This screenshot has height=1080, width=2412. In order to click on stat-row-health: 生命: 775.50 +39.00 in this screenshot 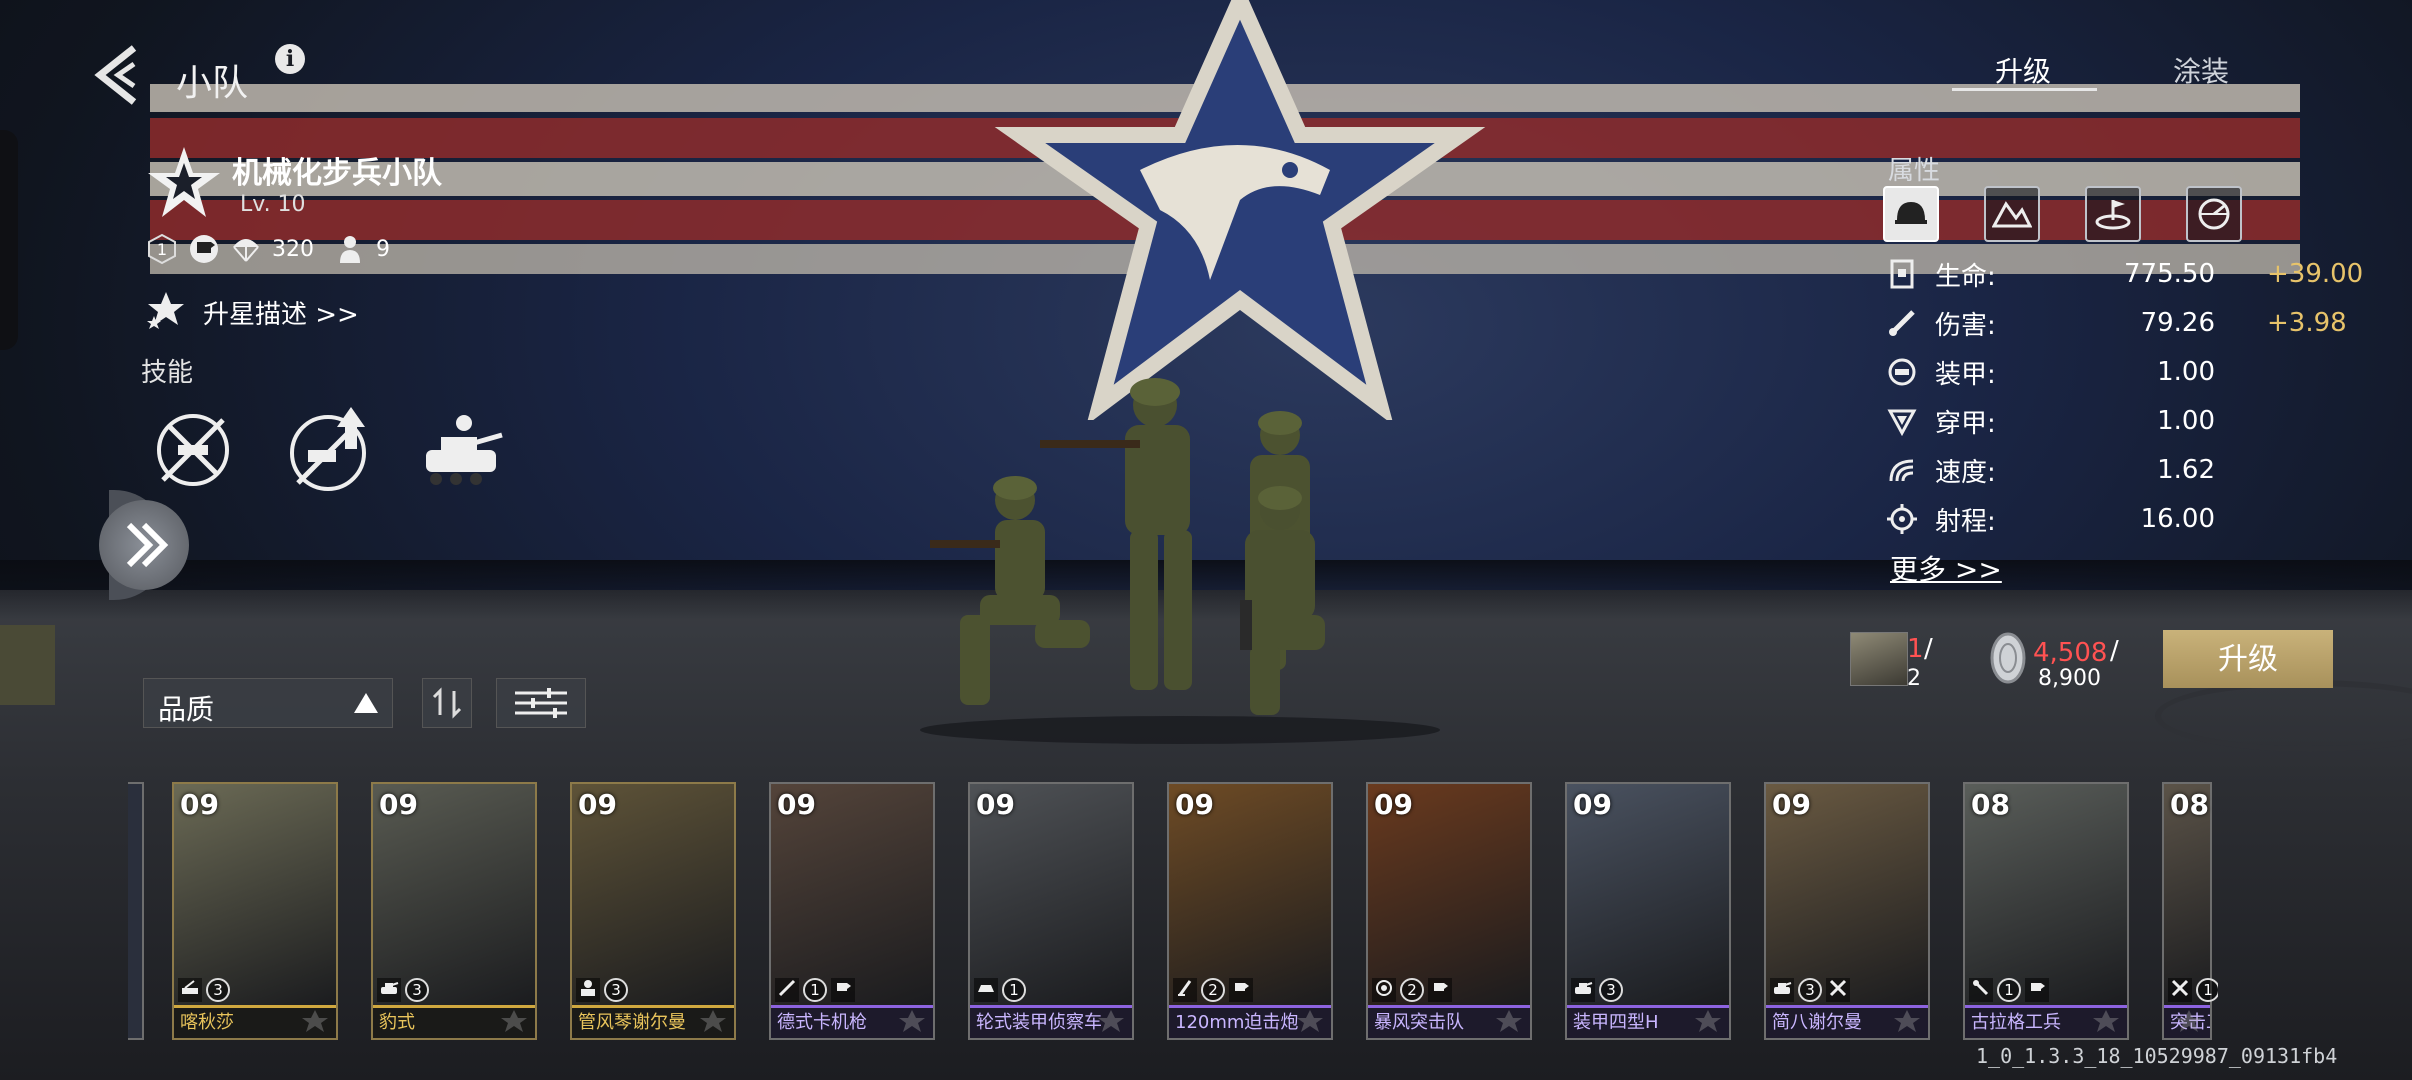, I will do `click(2125, 274)`.